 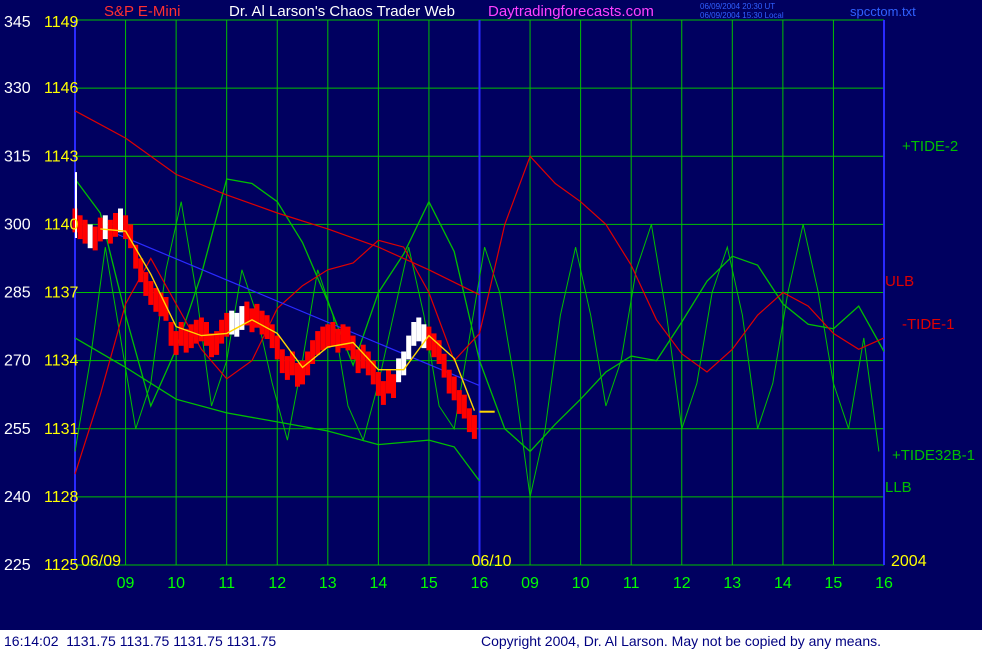 I want to click on series-label: +TIDE32B-1, so click(x=933, y=455).